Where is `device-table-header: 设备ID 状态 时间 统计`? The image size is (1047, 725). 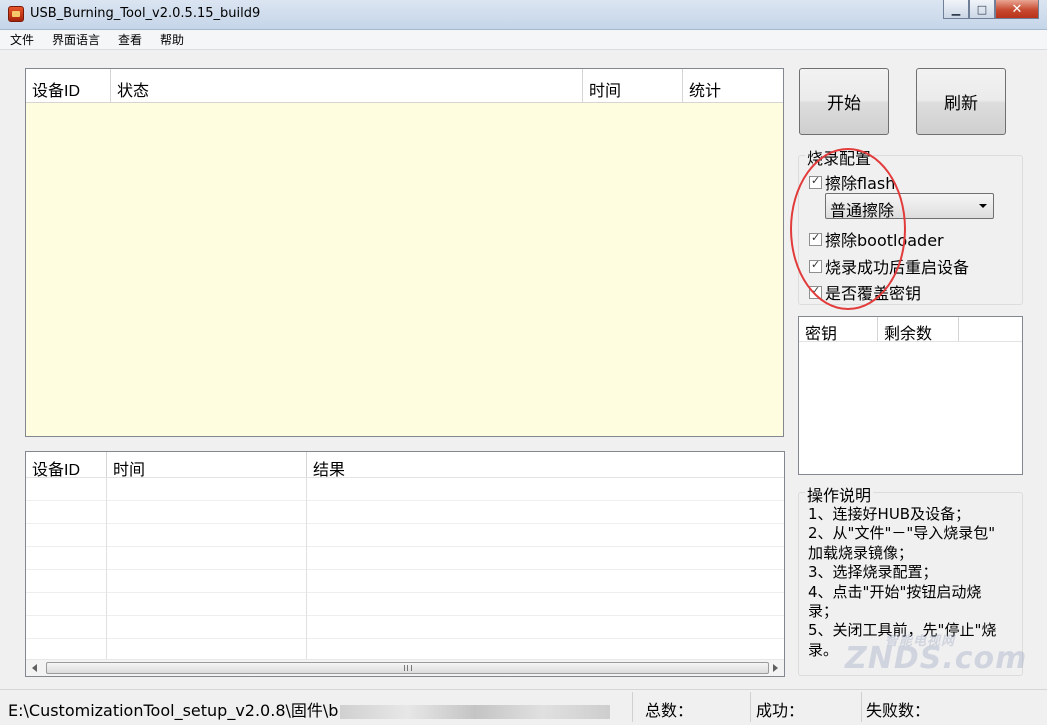 device-table-header: 设备ID 状态 时间 统计 is located at coordinates (404, 86).